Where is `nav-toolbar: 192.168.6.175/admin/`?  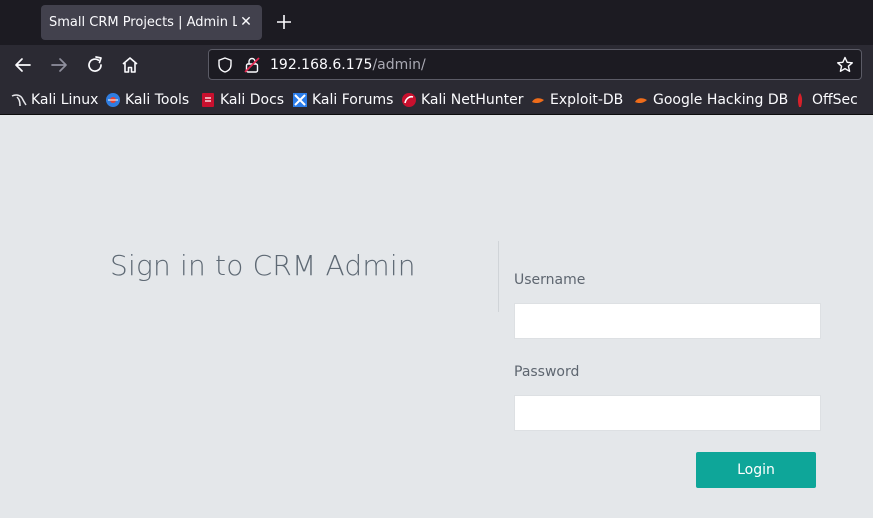
nav-toolbar: 192.168.6.175/admin/ is located at coordinates (436, 65).